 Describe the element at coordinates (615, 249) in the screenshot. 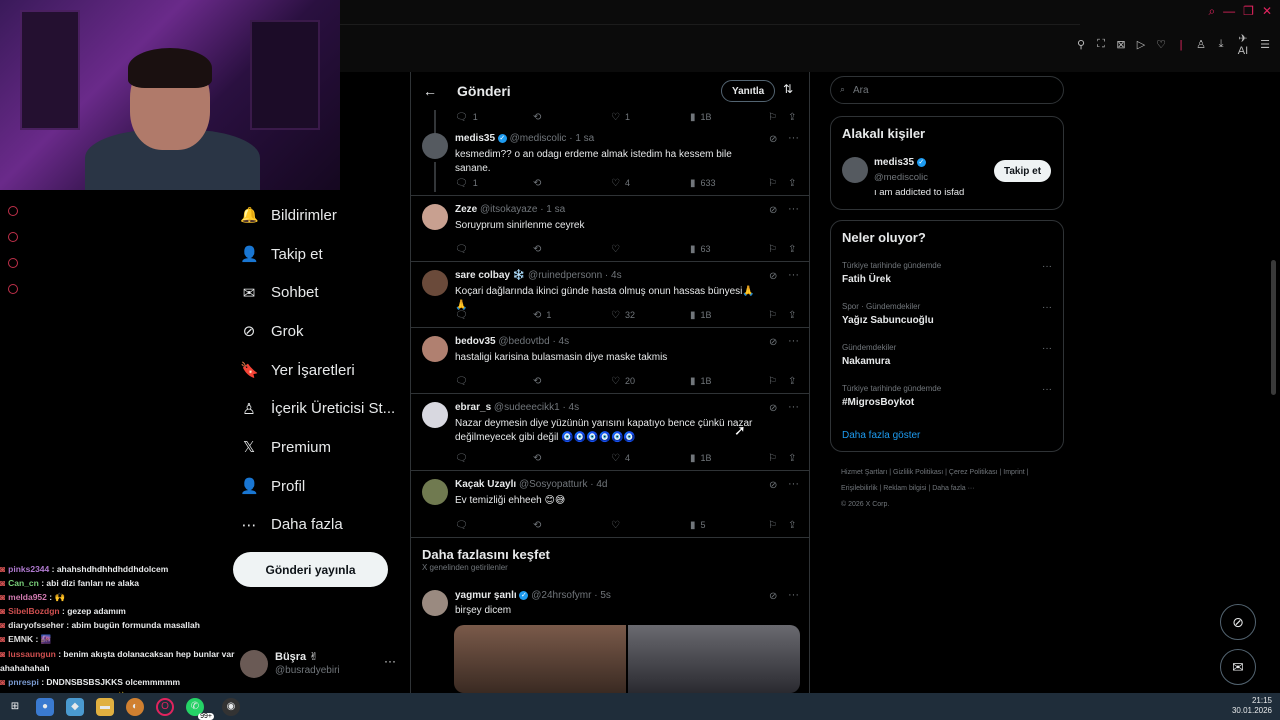

I see `like-action: ♡` at that location.